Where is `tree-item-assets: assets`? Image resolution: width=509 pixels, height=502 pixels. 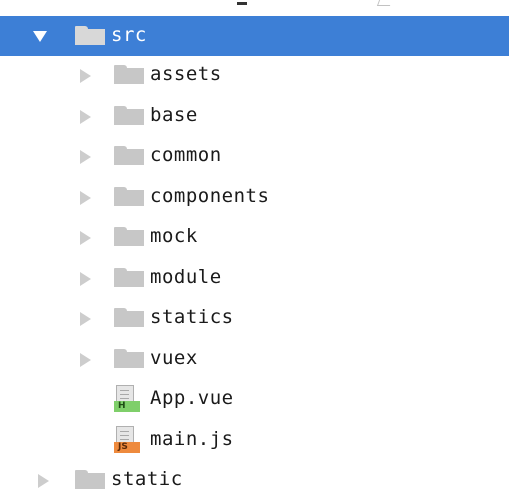
tree-item-assets: assets is located at coordinates (254, 76).